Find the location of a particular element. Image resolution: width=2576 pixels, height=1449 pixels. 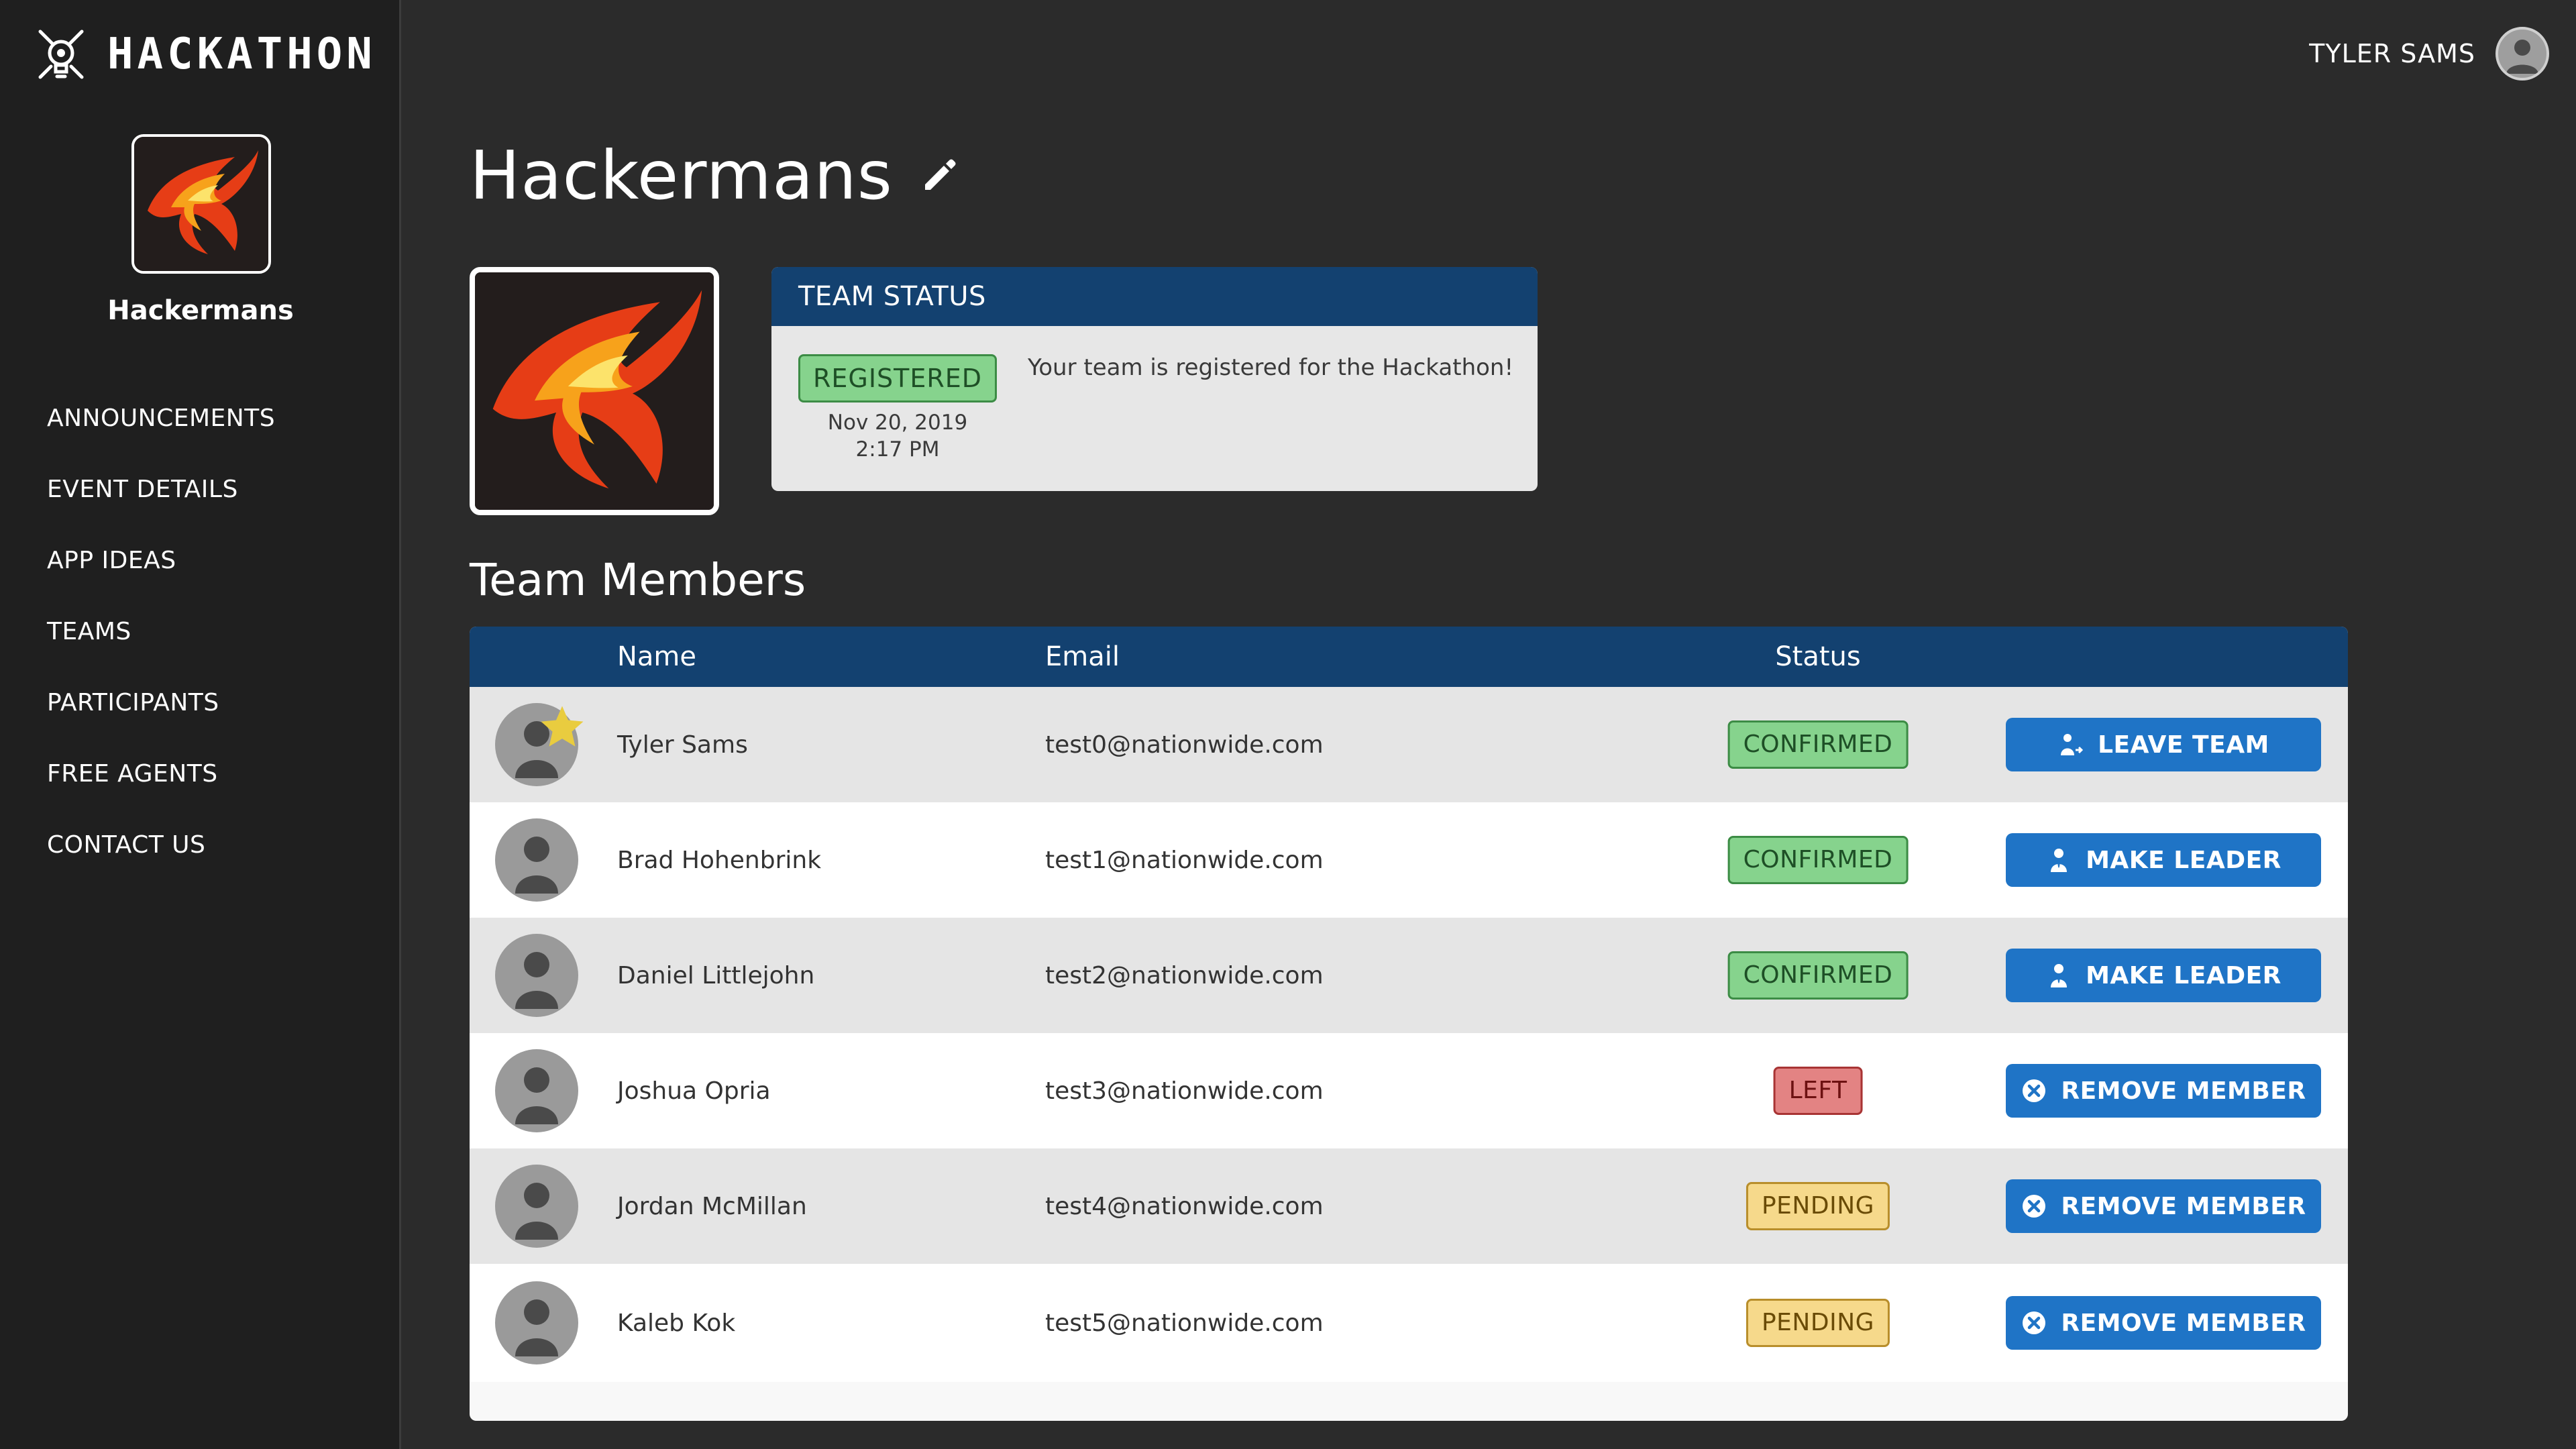

user-name: TYLER SAMS is located at coordinates (2392, 53).